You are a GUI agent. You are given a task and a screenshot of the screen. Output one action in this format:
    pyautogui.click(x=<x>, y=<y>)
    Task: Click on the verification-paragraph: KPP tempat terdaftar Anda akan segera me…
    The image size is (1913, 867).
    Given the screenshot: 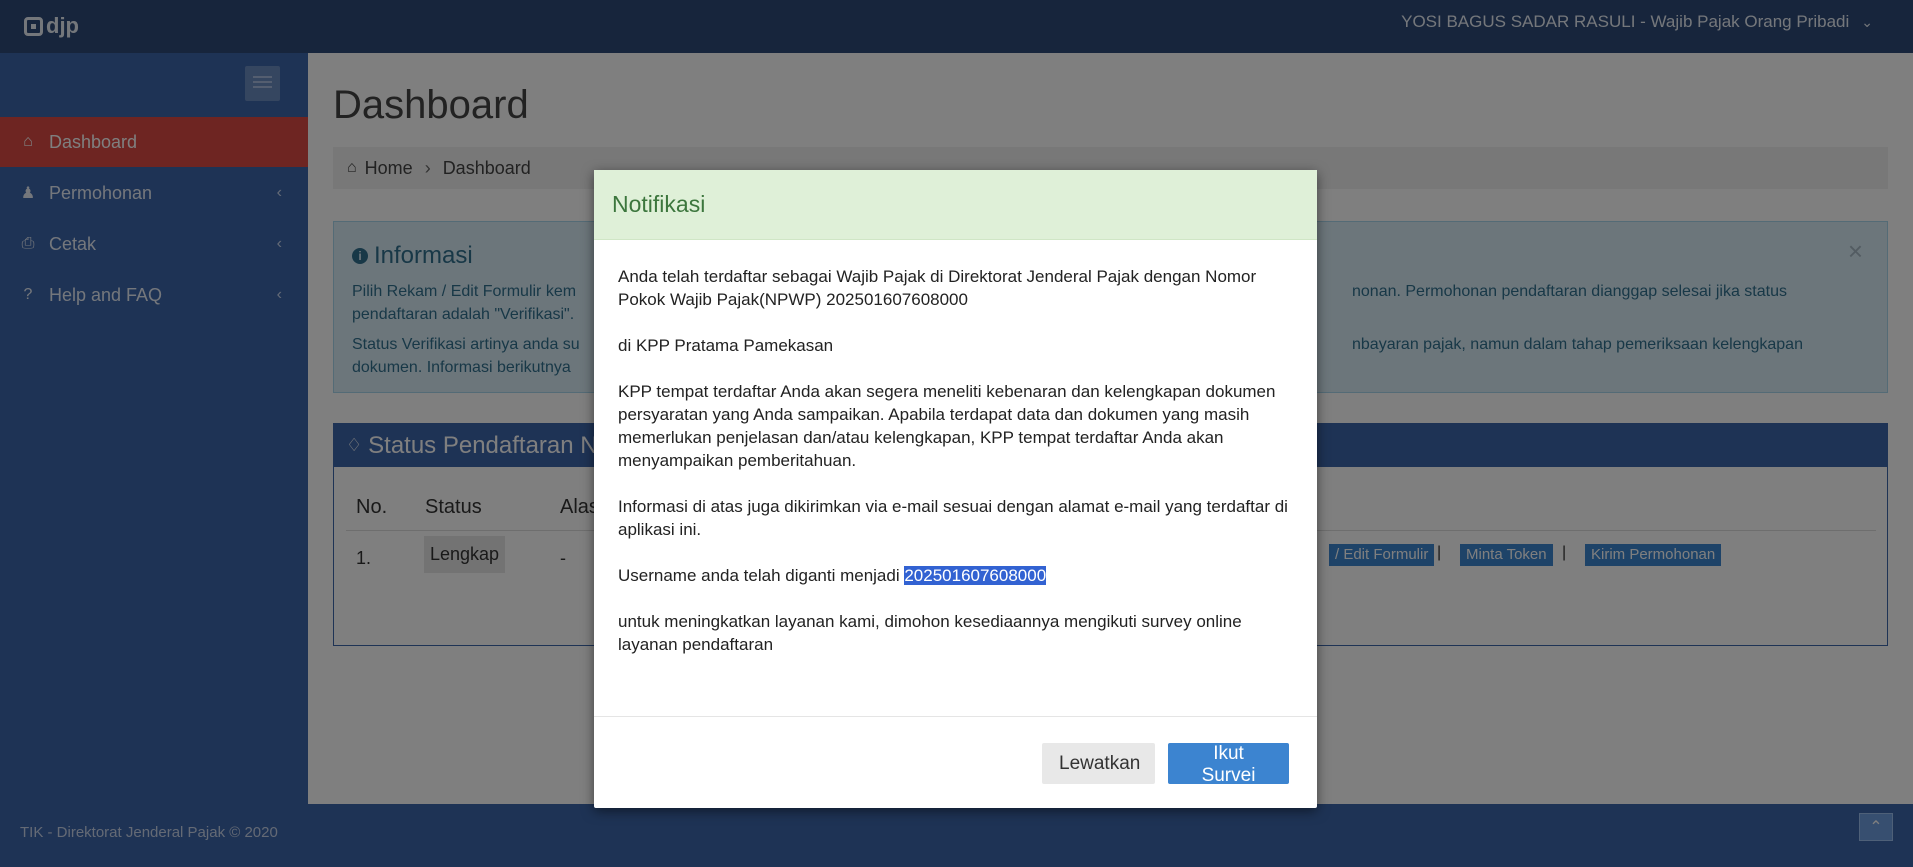 What is the action you would take?
    pyautogui.click(x=947, y=426)
    